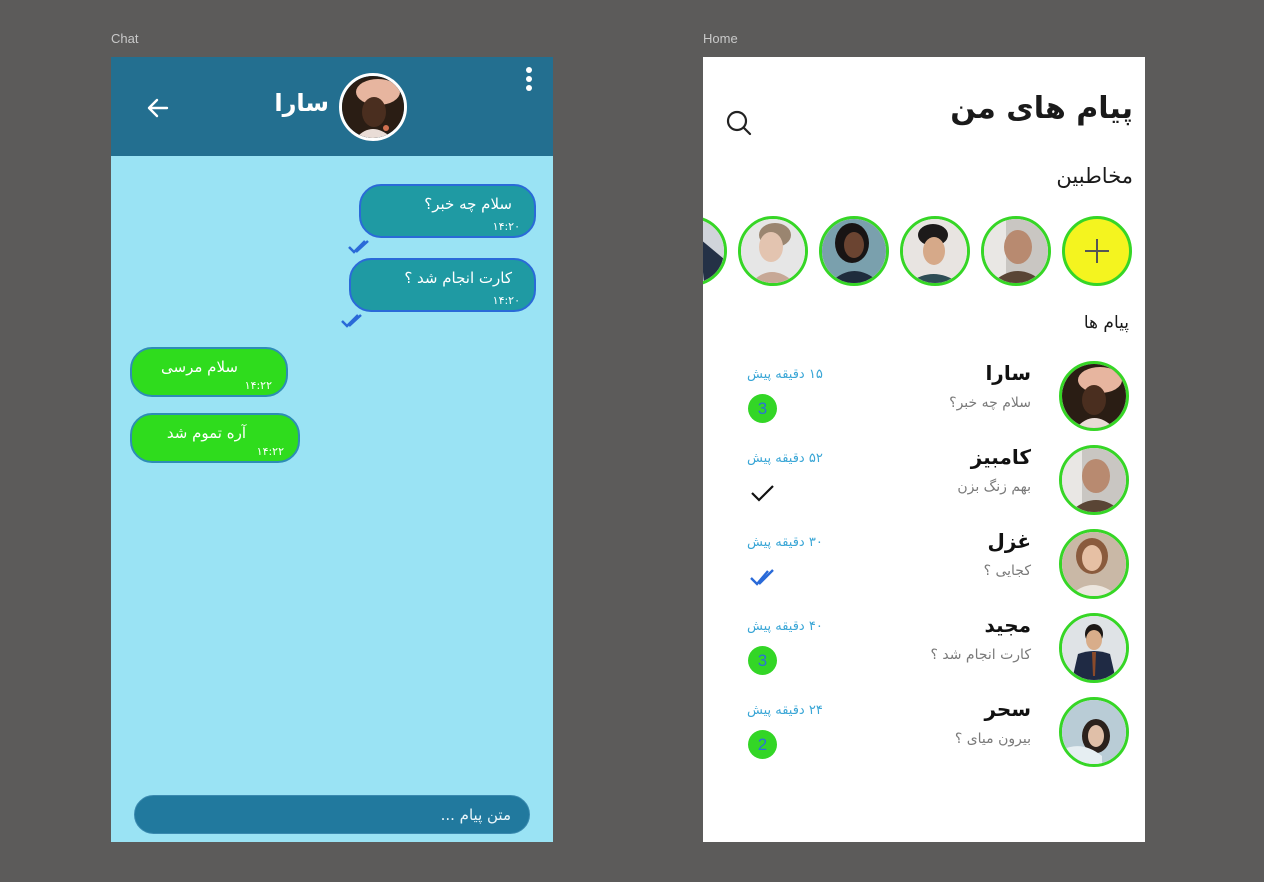 This screenshot has height=882, width=1264. I want to click on contacts-heading: مخاطبین, so click(1094, 176).